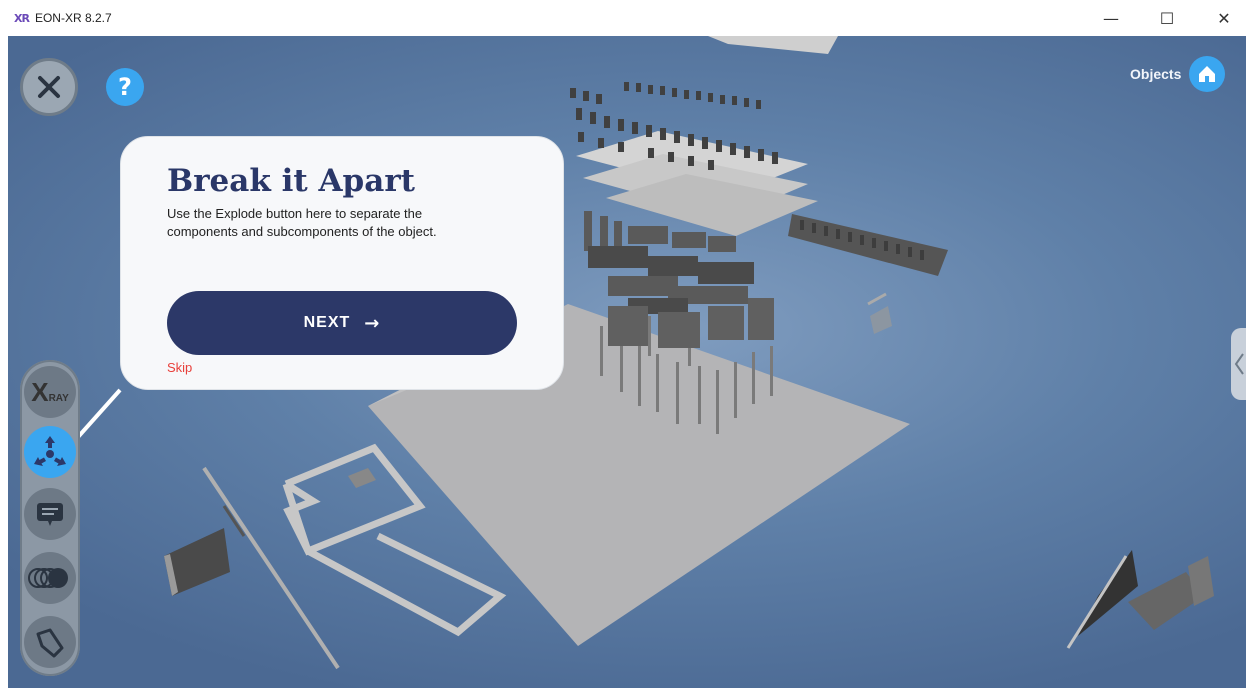 The width and height of the screenshot is (1246, 688). What do you see at coordinates (22, 18) in the screenshot?
I see `app-logo: XR` at bounding box center [22, 18].